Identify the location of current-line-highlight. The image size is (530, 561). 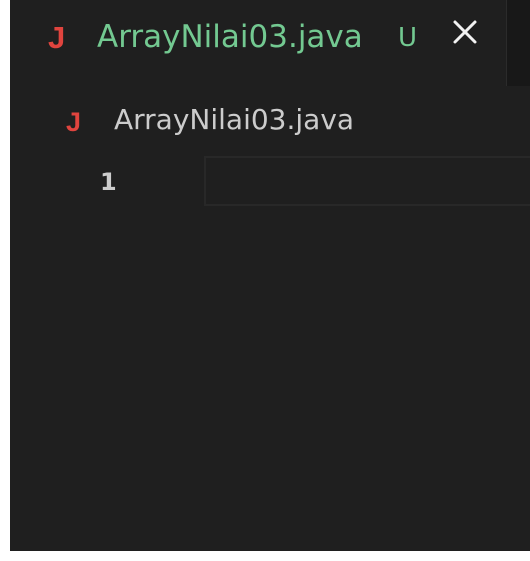
(367, 181).